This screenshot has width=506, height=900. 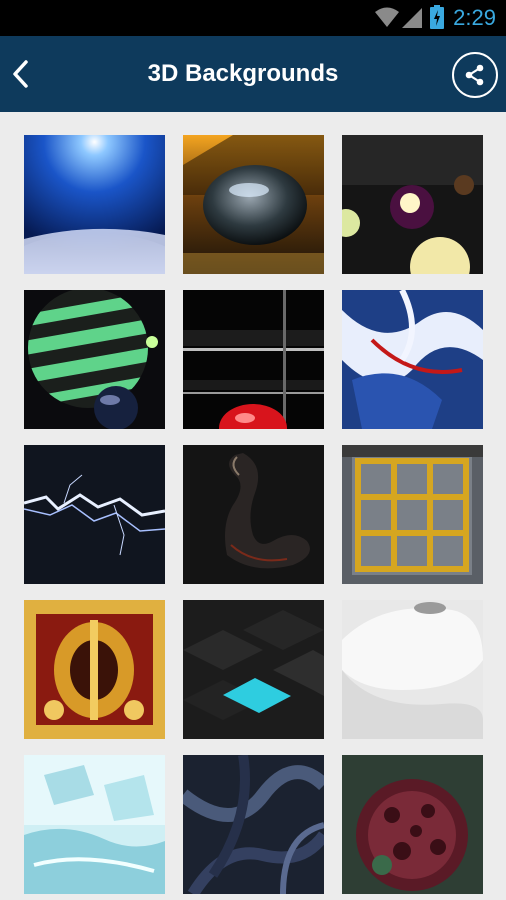 What do you see at coordinates (94, 514) in the screenshot?
I see `wallpaper-thumbnail-lightning-bolt` at bounding box center [94, 514].